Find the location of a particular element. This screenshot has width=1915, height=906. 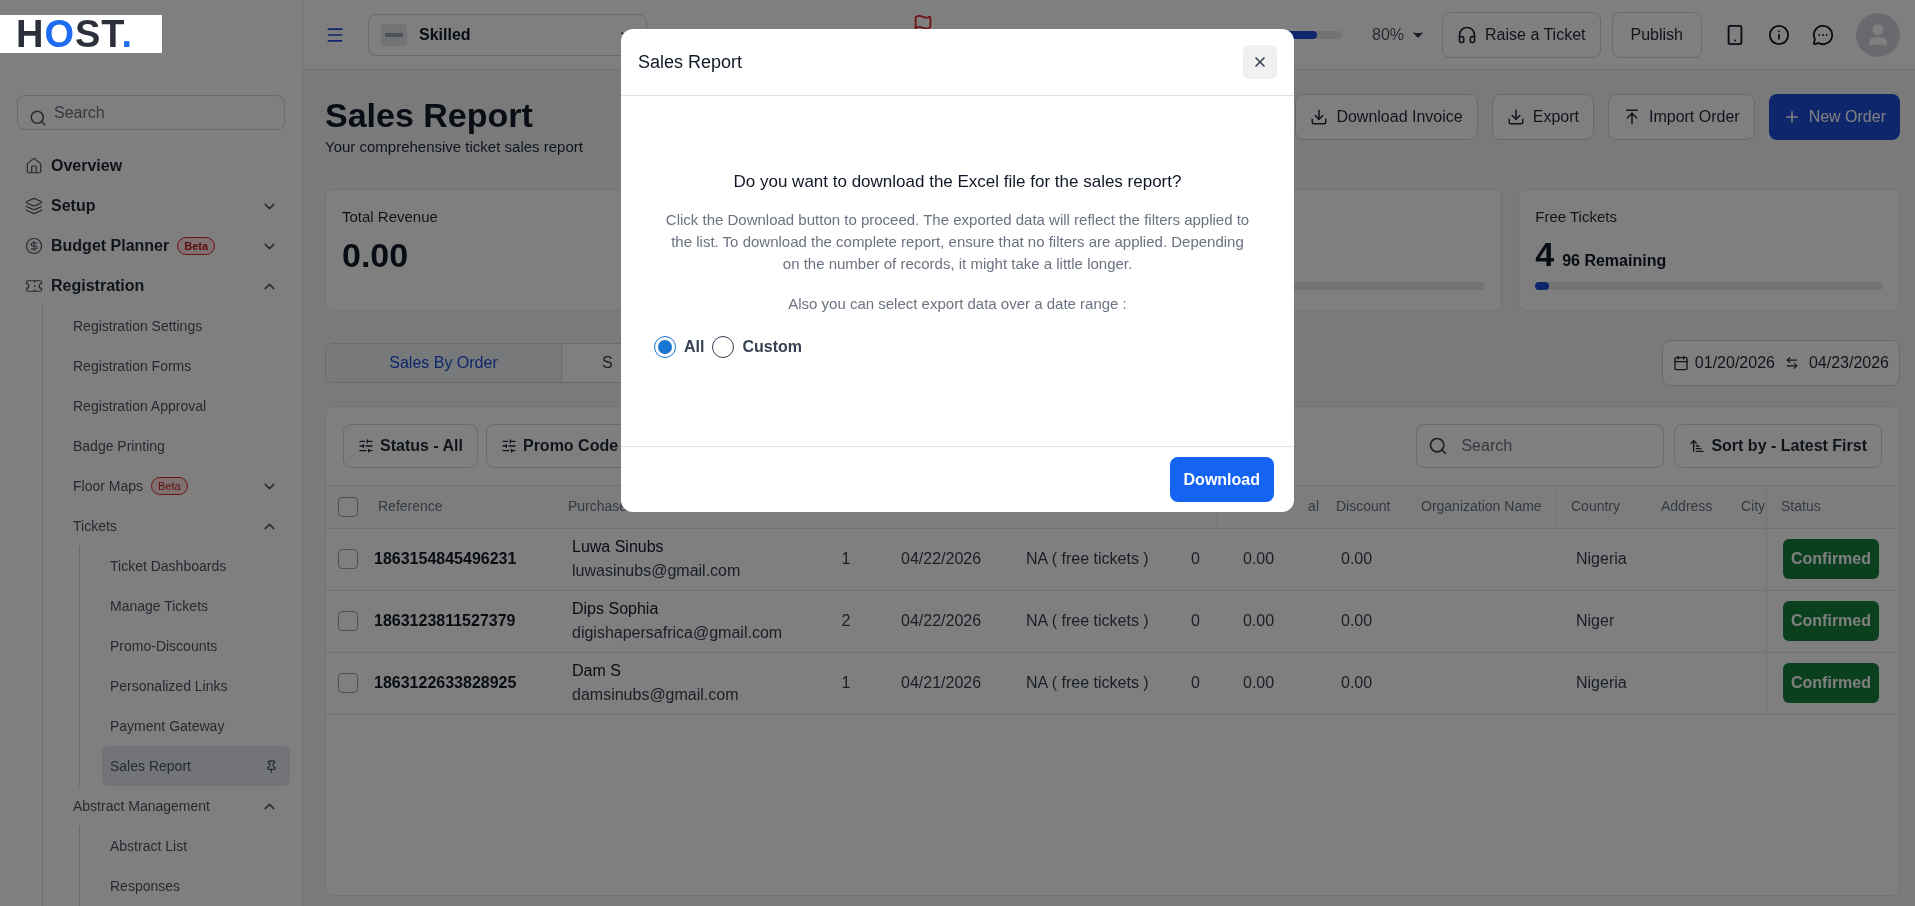

chat-icon is located at coordinates (1823, 34).